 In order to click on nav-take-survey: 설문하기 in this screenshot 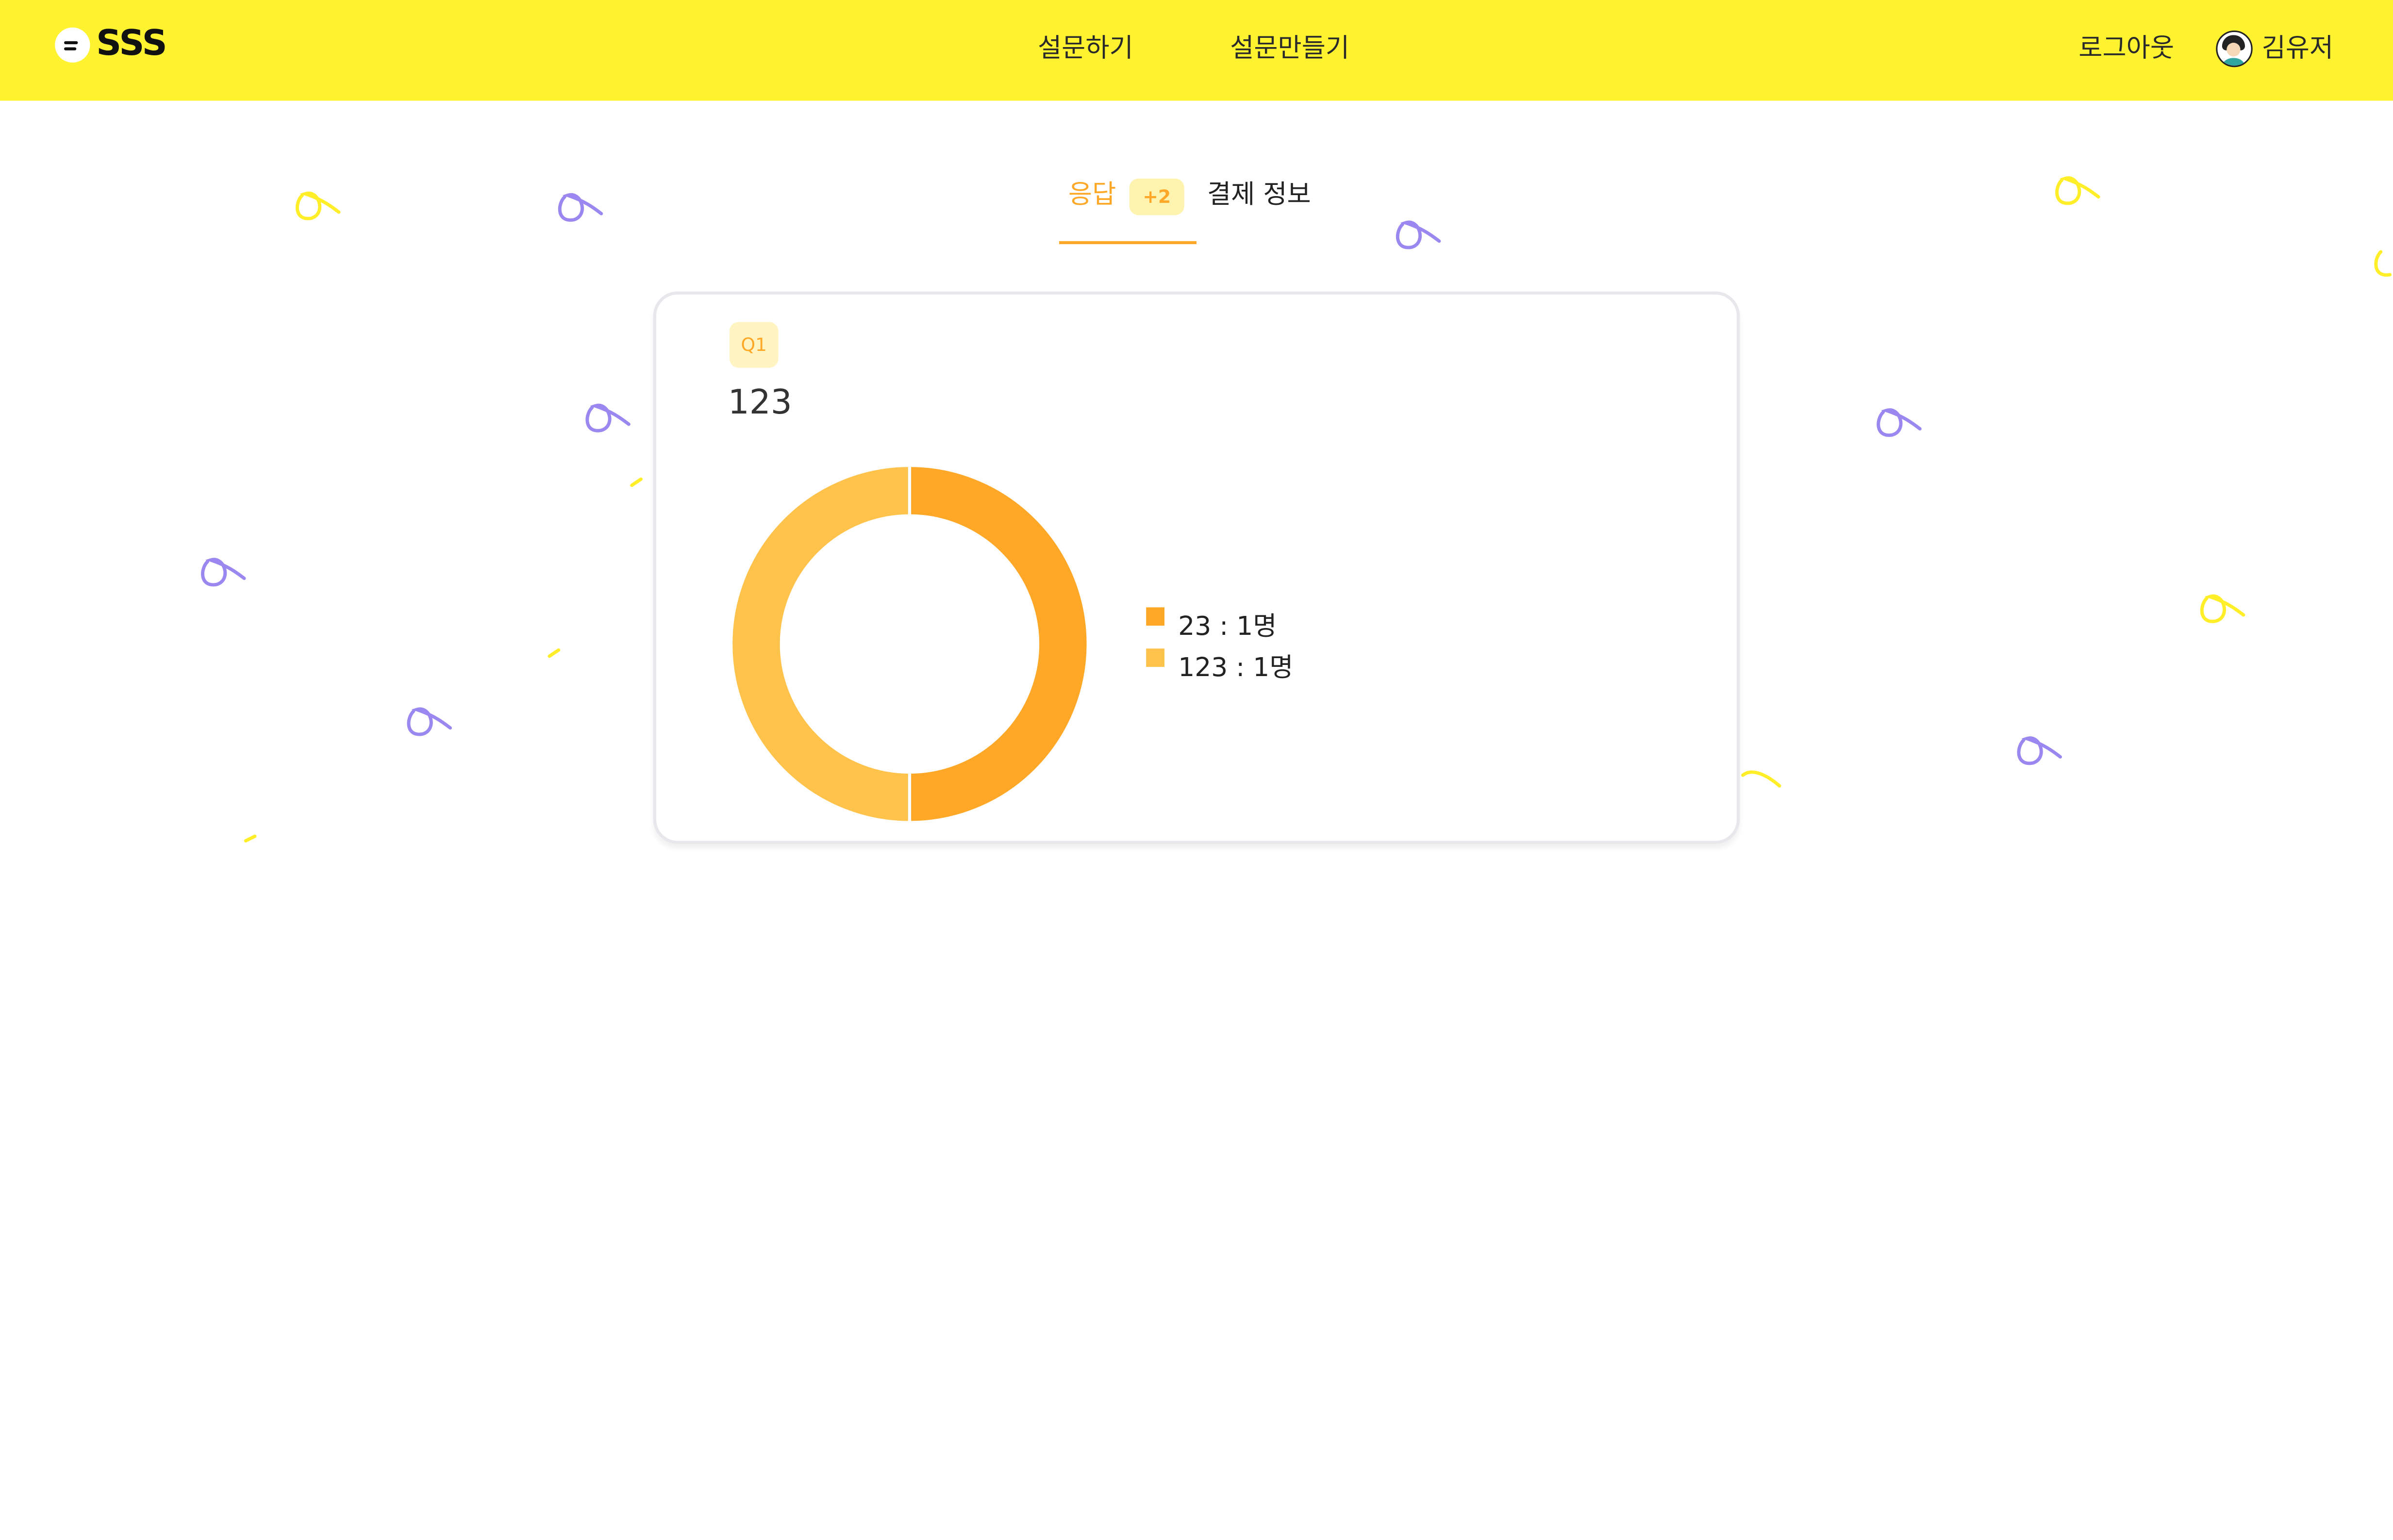, I will do `click(1086, 49)`.